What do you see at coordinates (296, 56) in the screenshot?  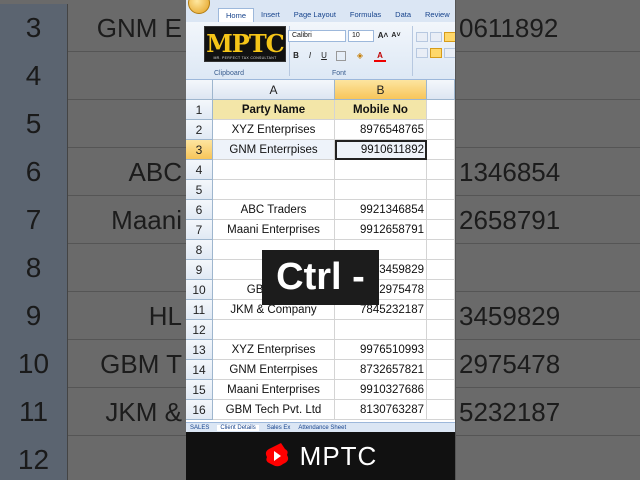 I see `bold-button: B` at bounding box center [296, 56].